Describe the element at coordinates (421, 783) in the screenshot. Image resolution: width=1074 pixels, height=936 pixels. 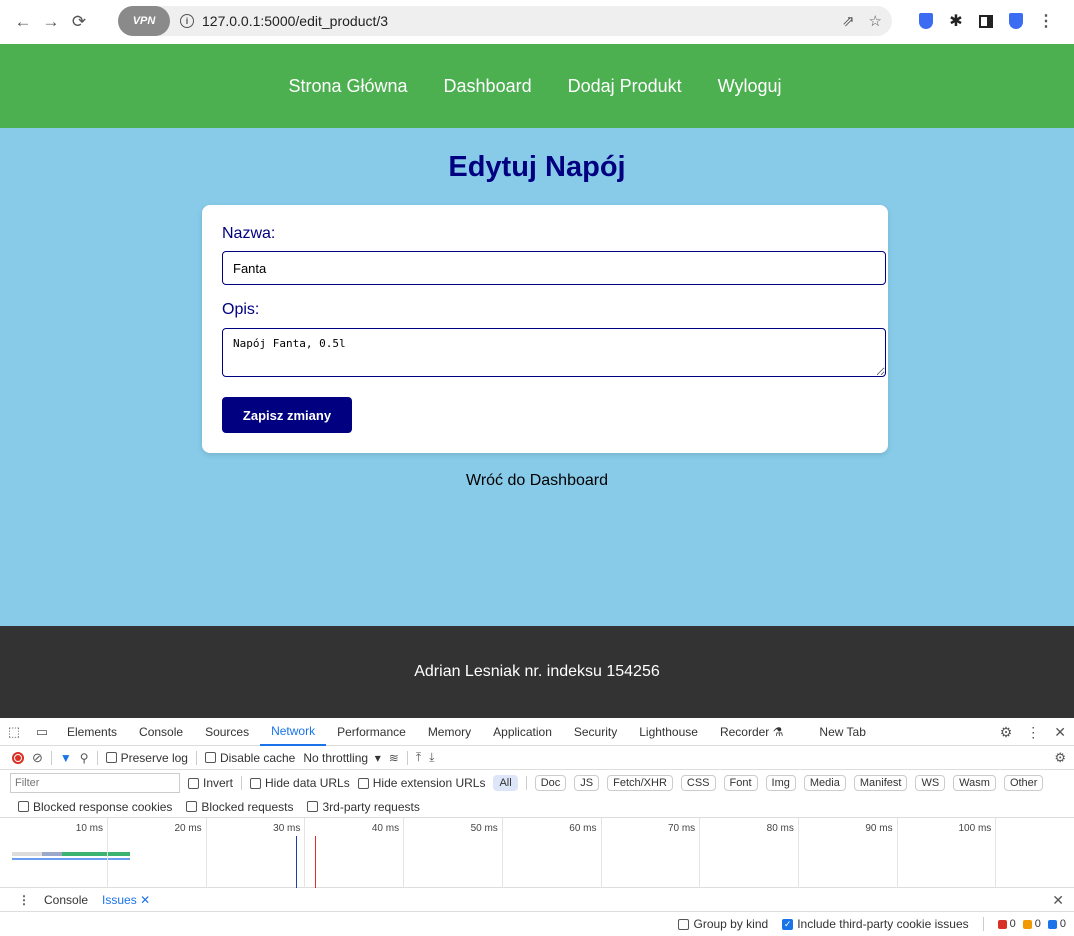
I see `hide-extension-urls-checkbox: Hide extension URLs` at that location.